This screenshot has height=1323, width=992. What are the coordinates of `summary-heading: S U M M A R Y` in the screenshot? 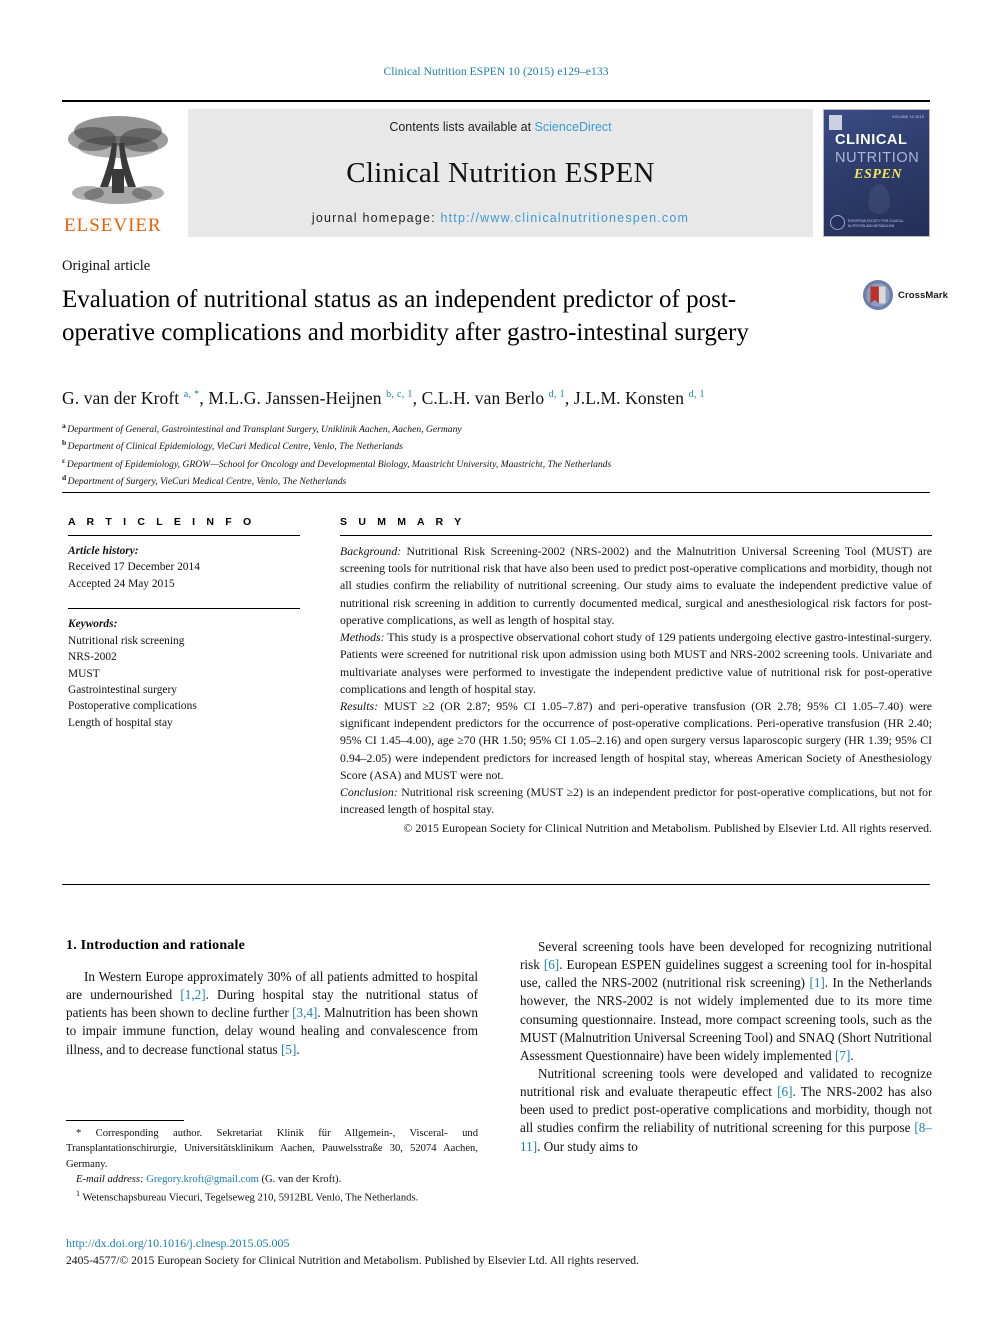 It's located at (403, 522).